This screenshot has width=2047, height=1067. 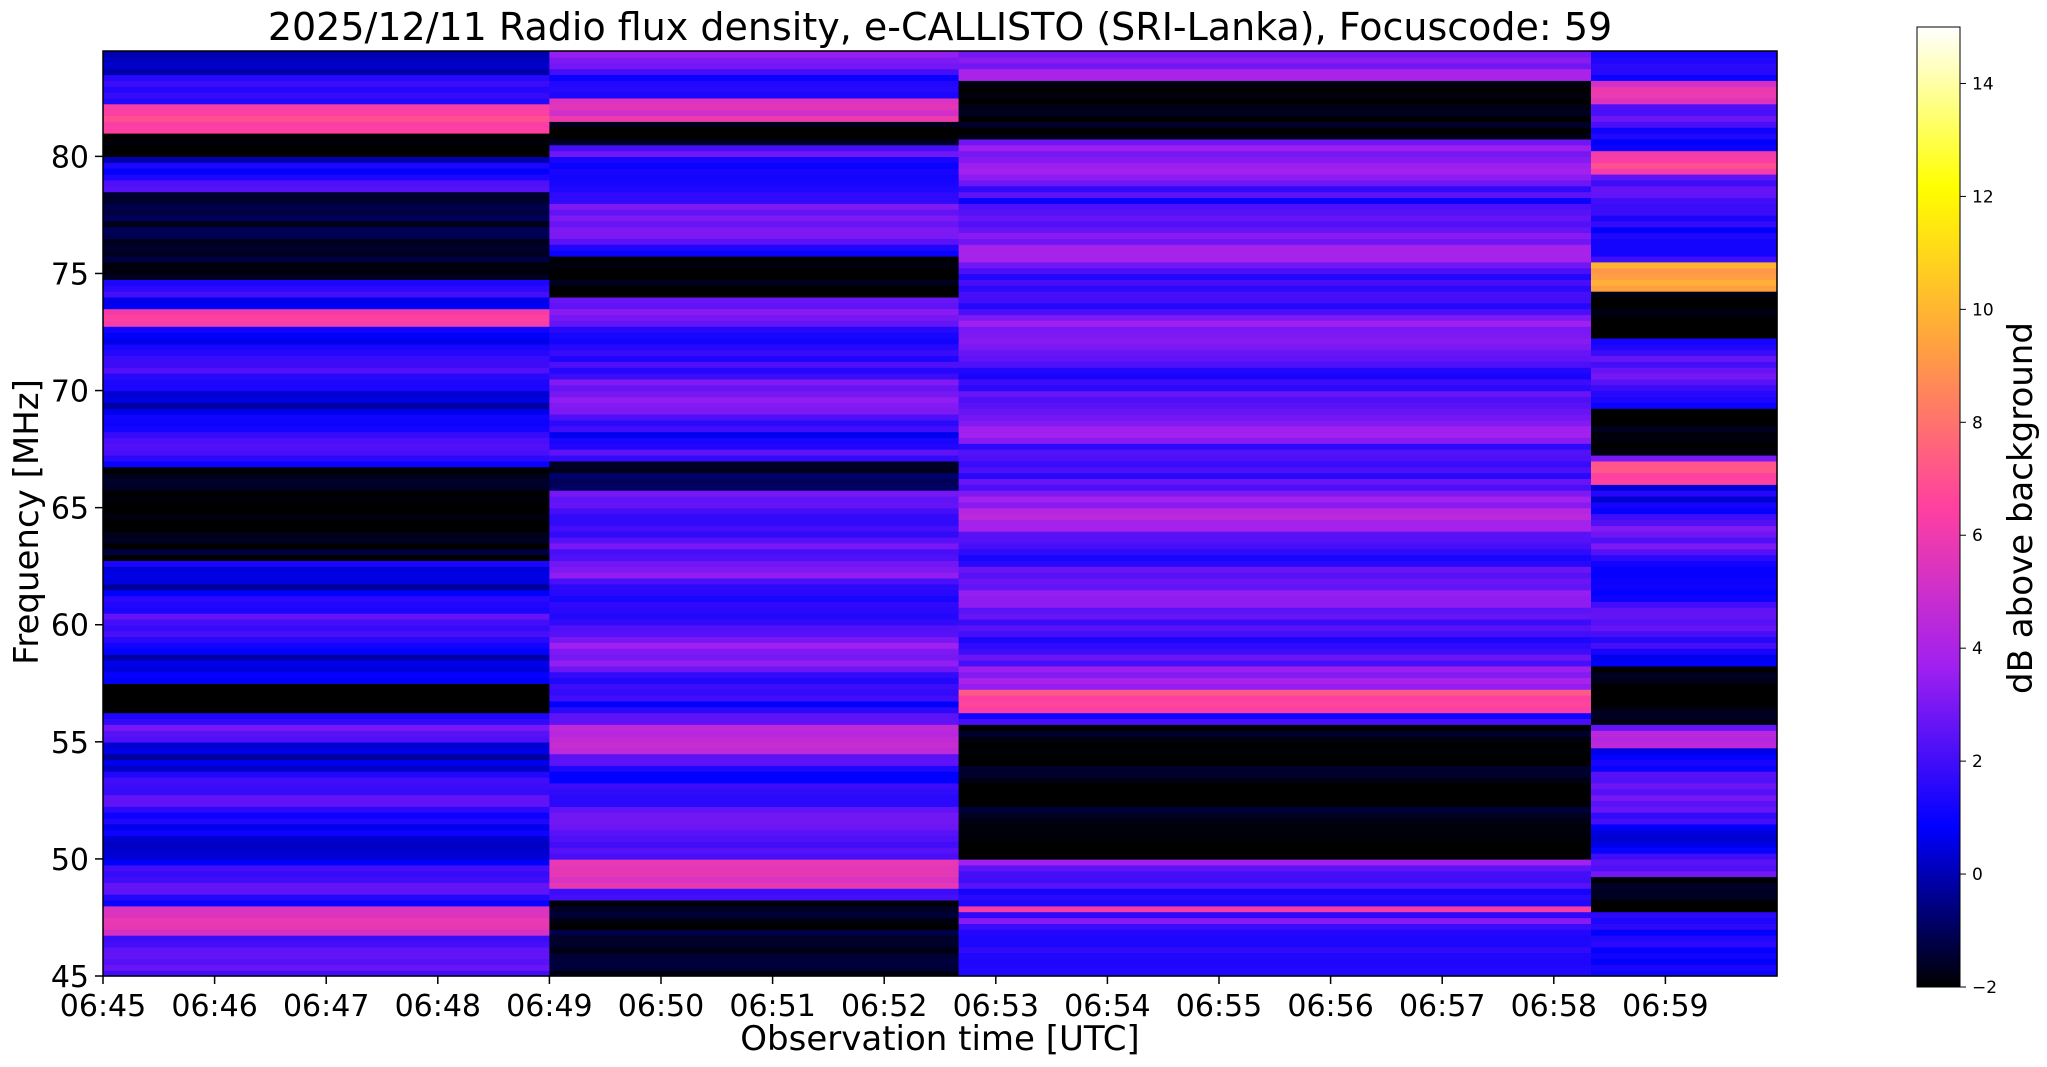 What do you see at coordinates (1983, 197) in the screenshot?
I see `colorbar-tick-label: 12` at bounding box center [1983, 197].